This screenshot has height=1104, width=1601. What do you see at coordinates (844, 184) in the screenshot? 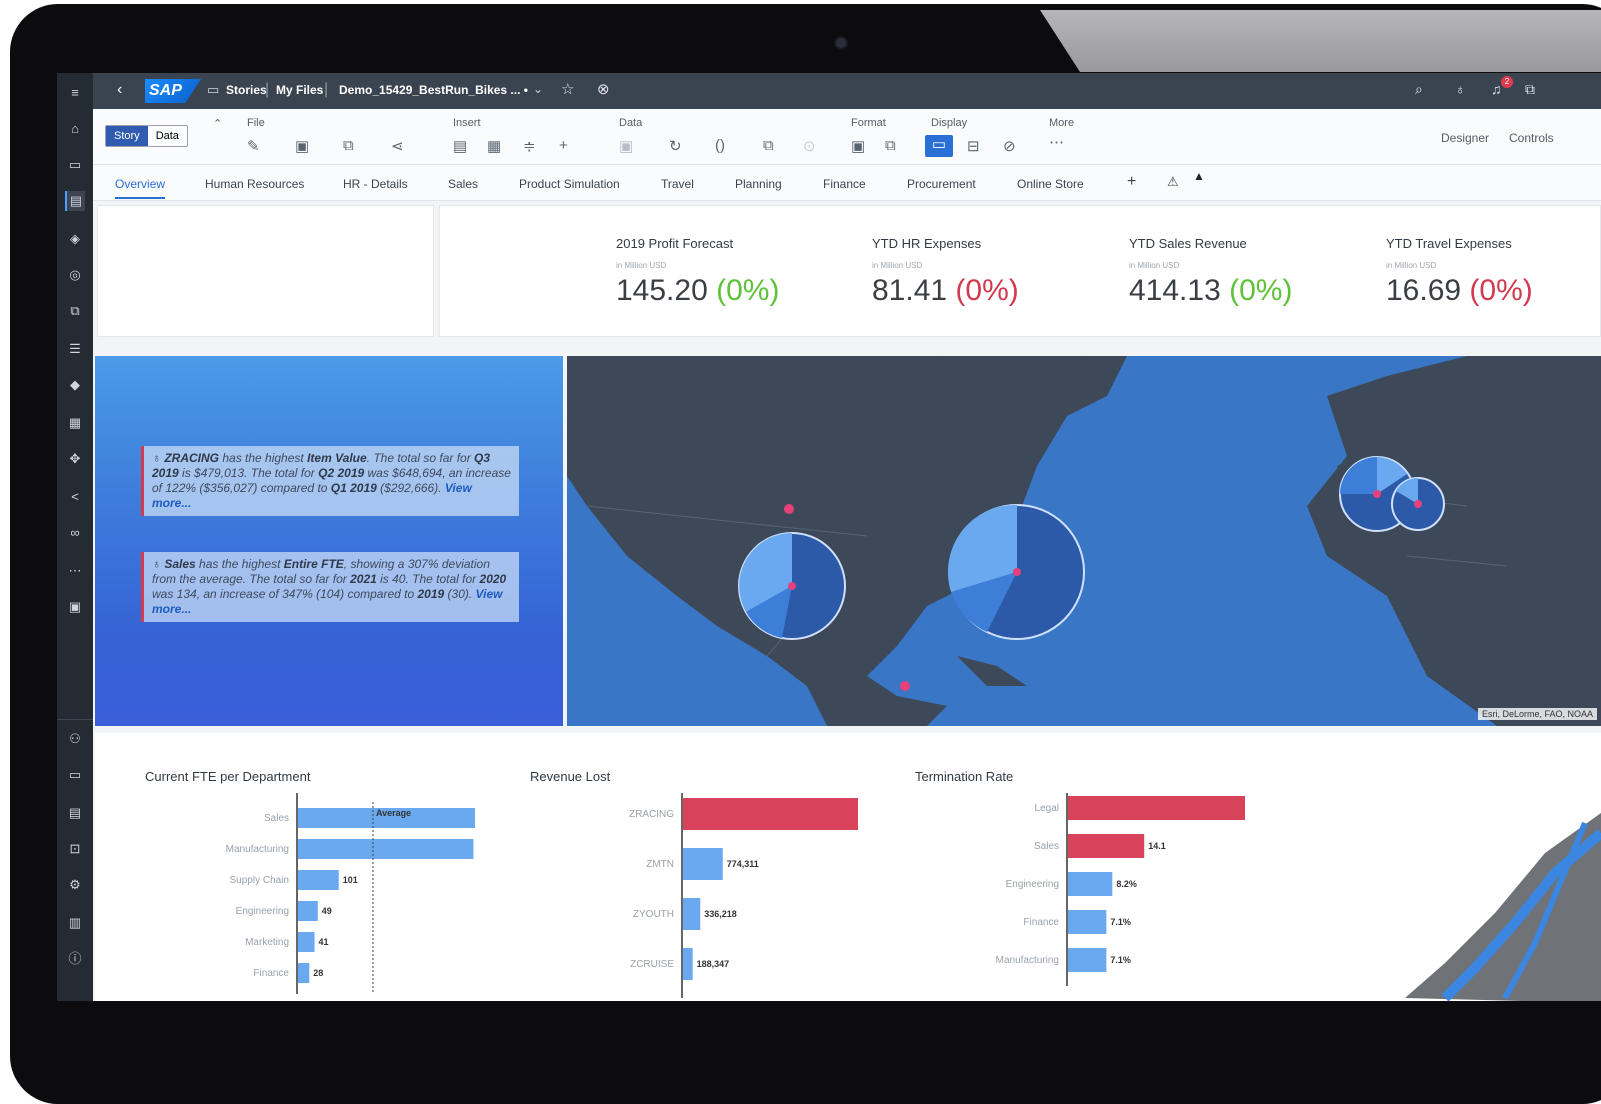
I see `tab-finance: Finance` at bounding box center [844, 184].